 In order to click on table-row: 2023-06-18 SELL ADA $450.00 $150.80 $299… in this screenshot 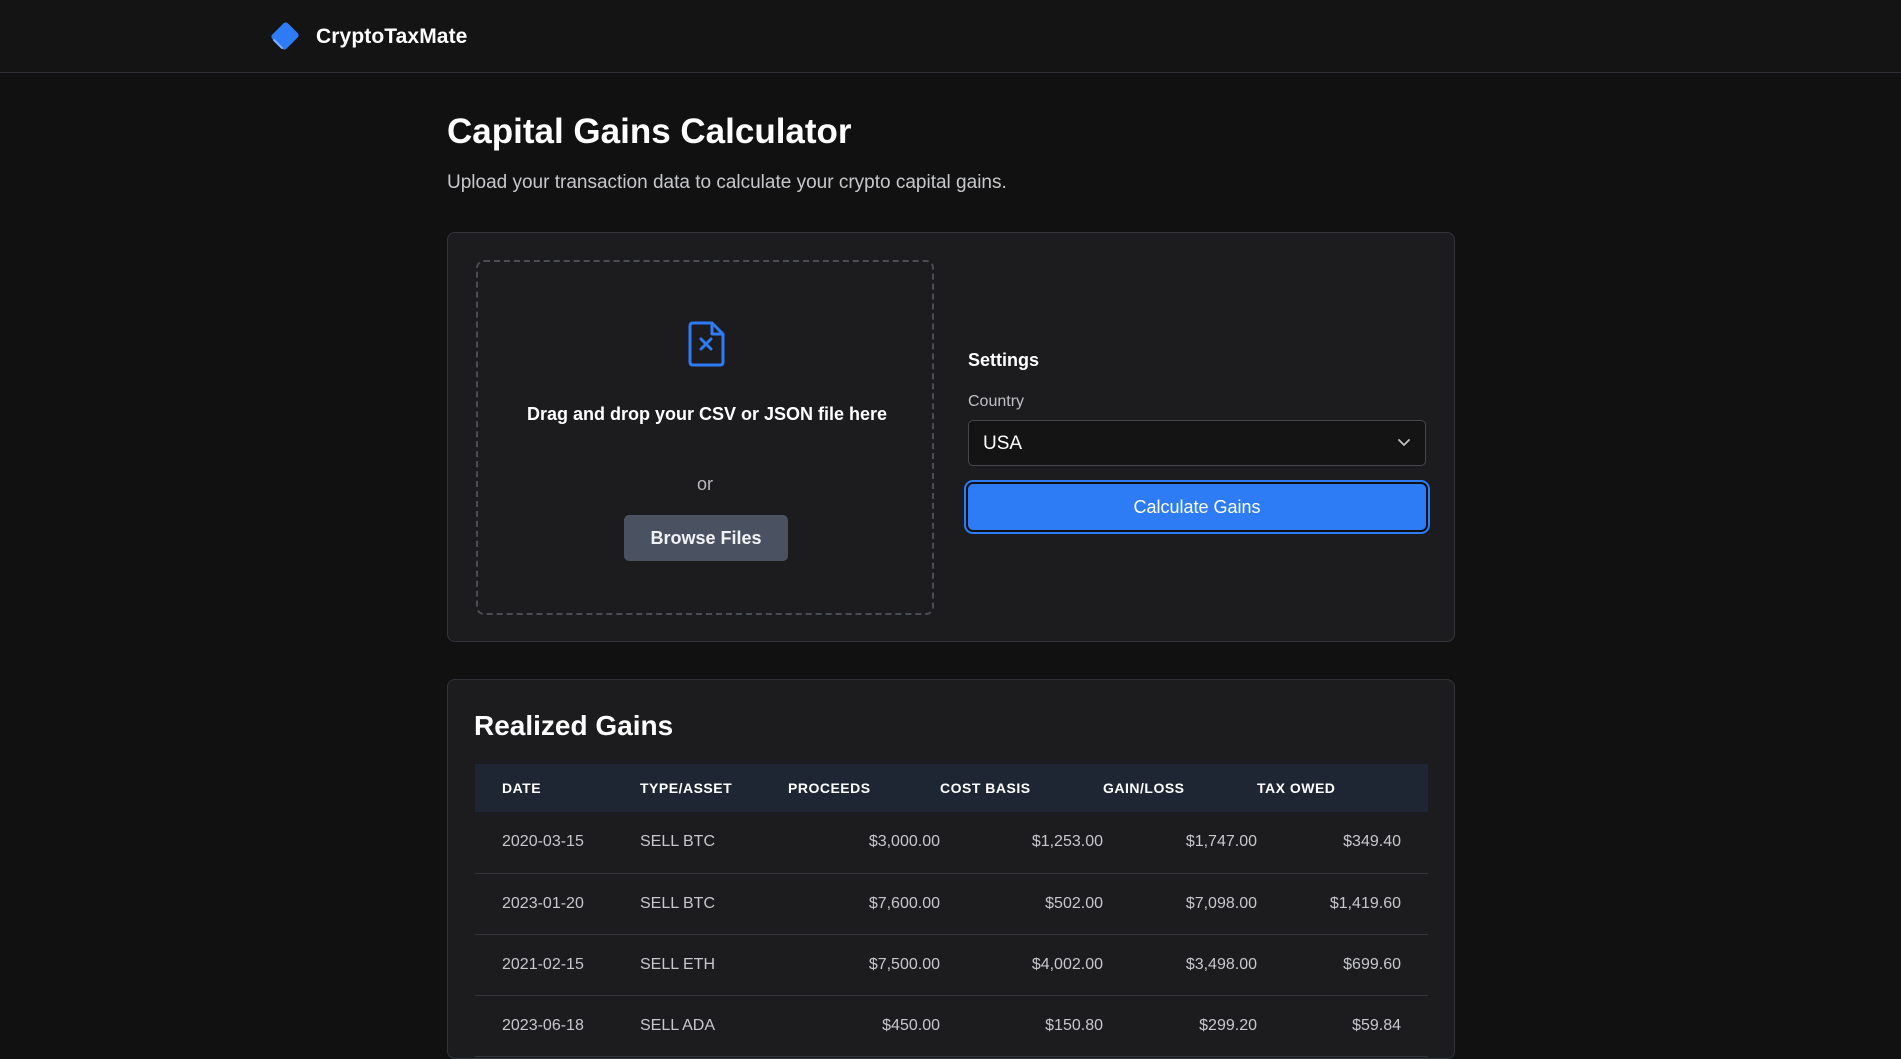, I will do `click(951, 1026)`.